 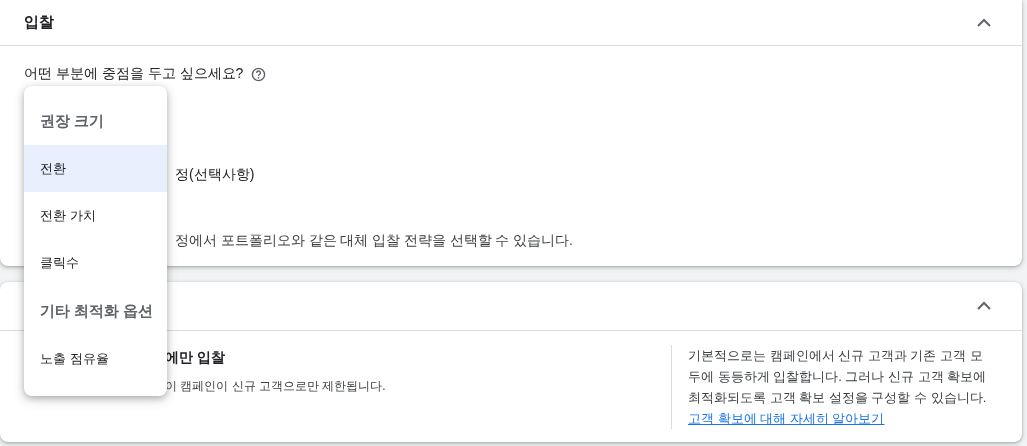 What do you see at coordinates (215, 174) in the screenshot?
I see `checkbox-label: 정(선택사항)` at bounding box center [215, 174].